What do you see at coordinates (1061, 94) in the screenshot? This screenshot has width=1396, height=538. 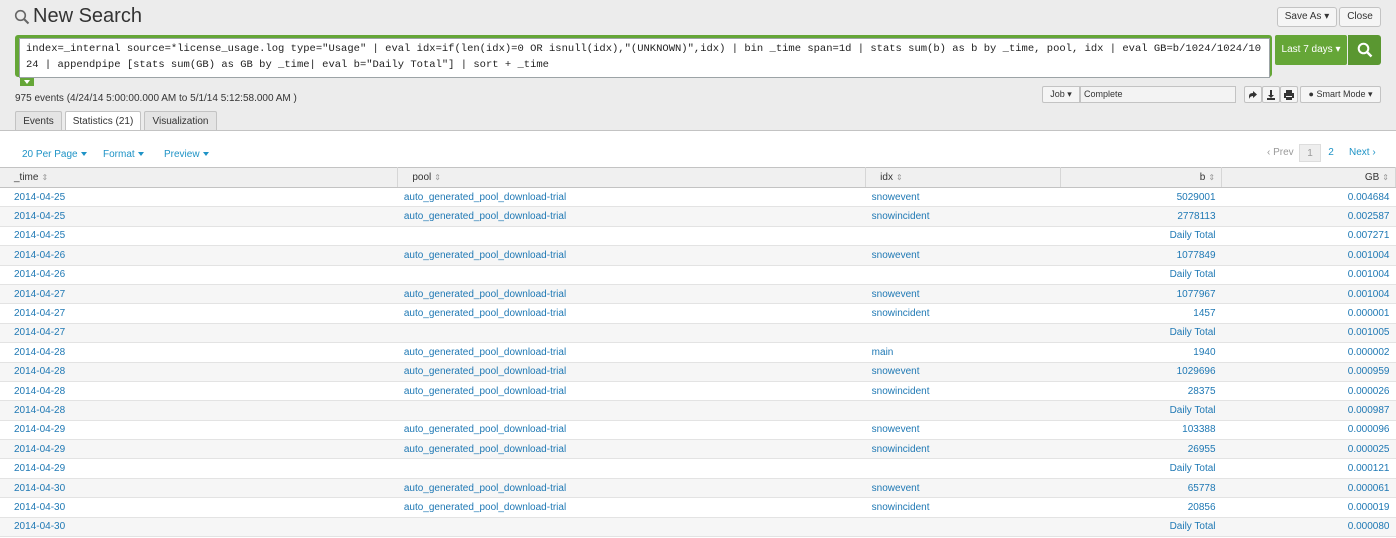 I see `job-menu-button: Job ▾` at bounding box center [1061, 94].